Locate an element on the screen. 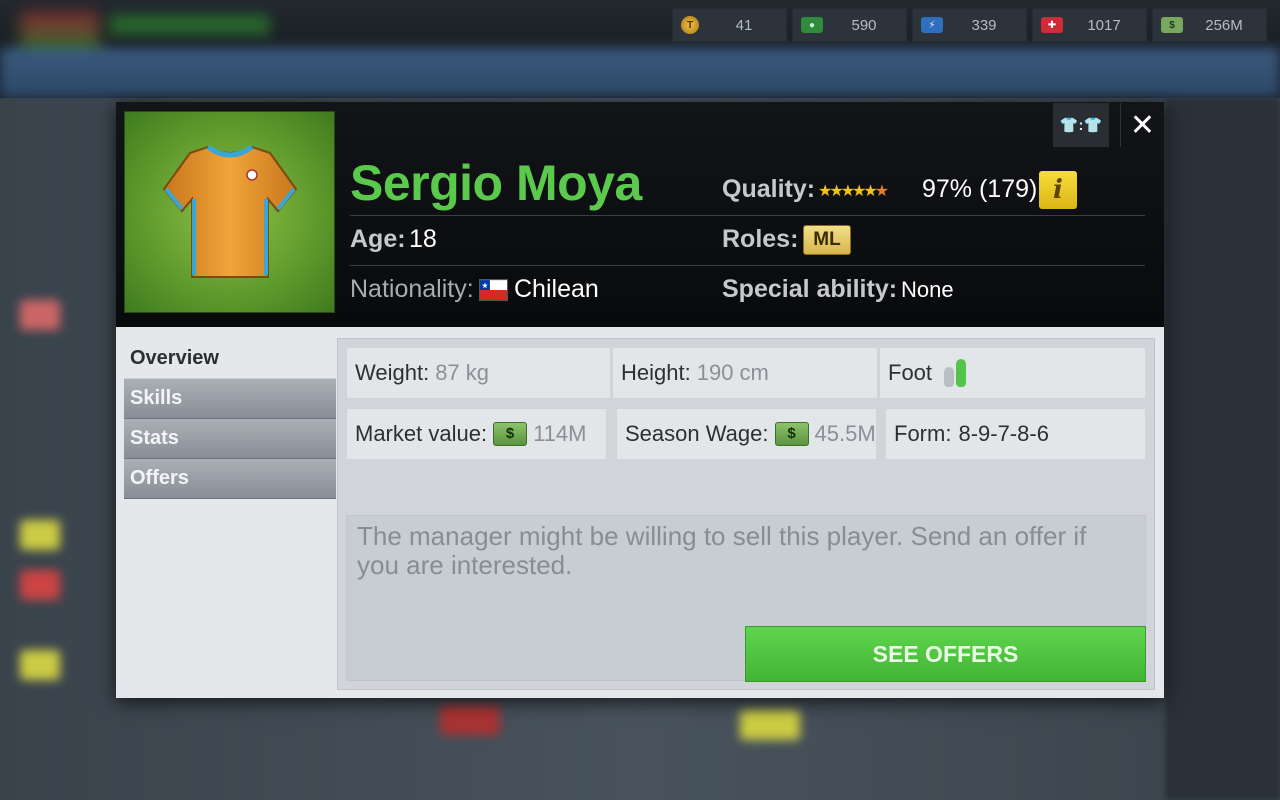 Image resolution: width=1280 pixels, height=800 pixels. currency-money: $ 256M is located at coordinates (1209, 25).